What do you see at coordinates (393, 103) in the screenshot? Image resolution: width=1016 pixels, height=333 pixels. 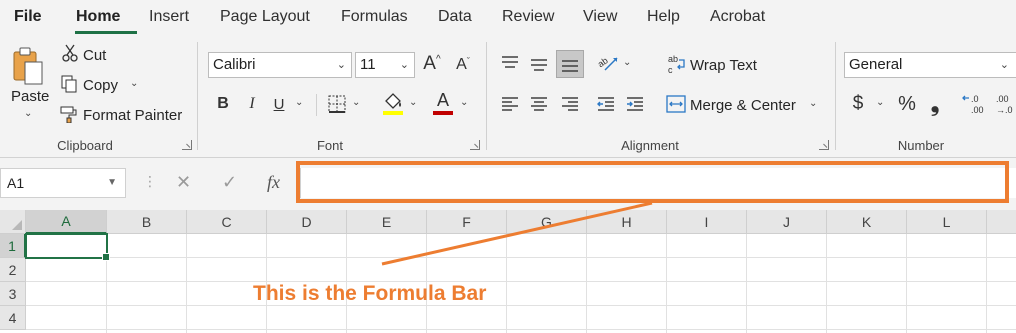 I see `fill-color-icon` at bounding box center [393, 103].